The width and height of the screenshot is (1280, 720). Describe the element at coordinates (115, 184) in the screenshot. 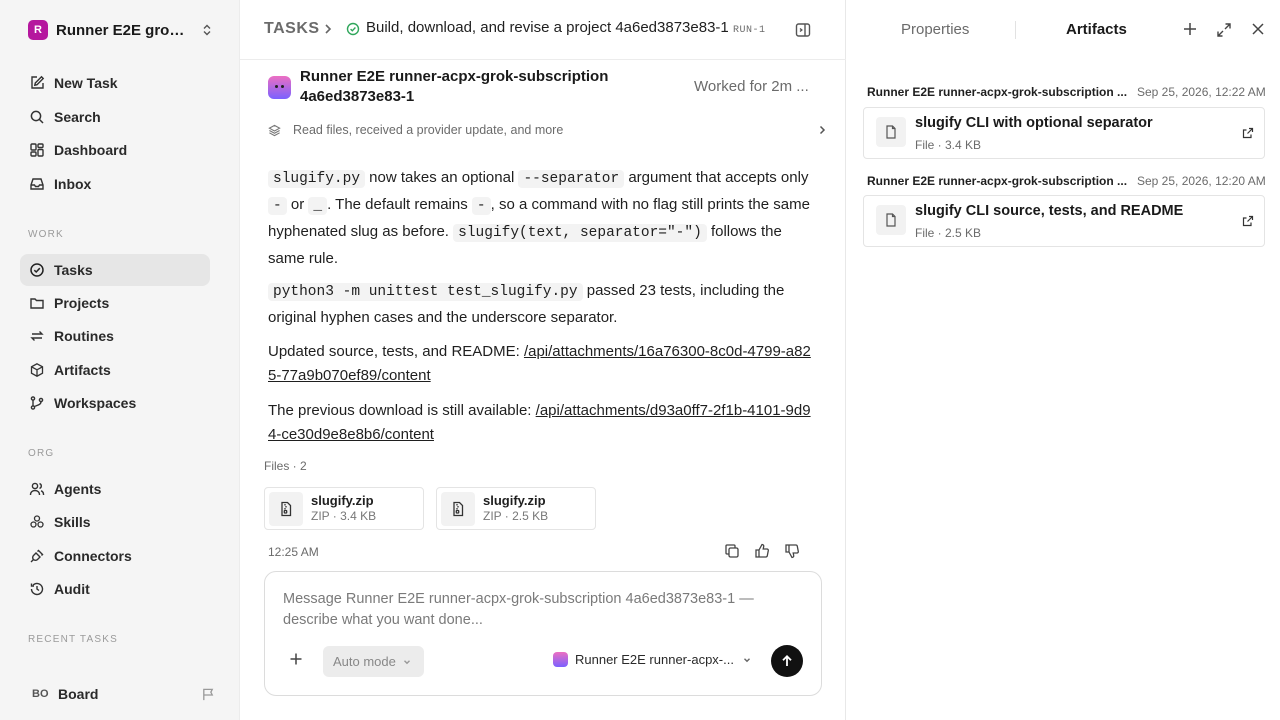

I see `sidebar-item-inbox: Inbox` at that location.